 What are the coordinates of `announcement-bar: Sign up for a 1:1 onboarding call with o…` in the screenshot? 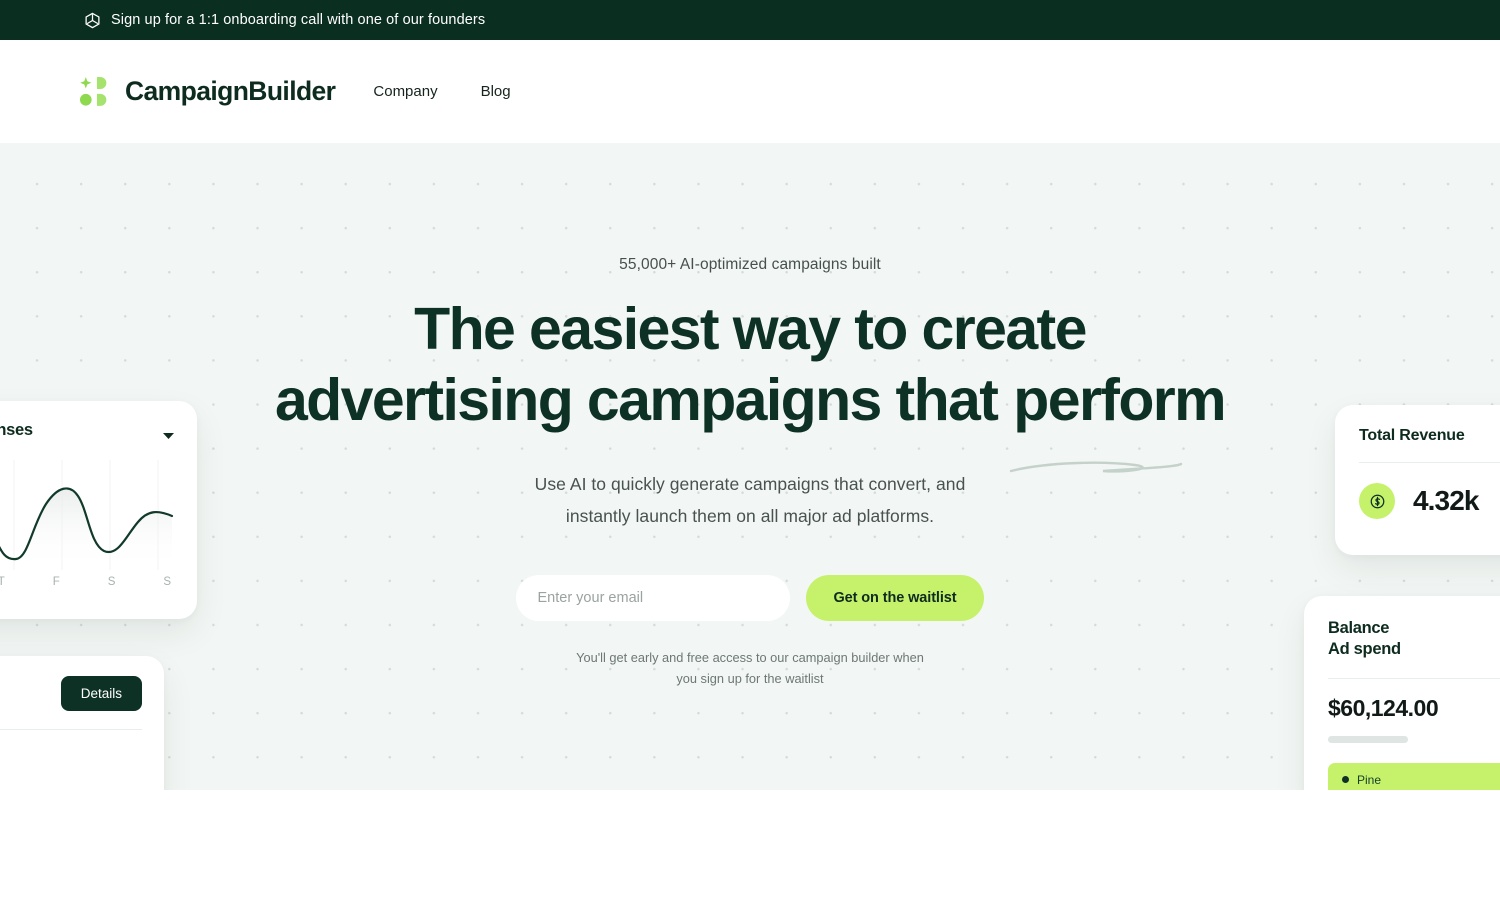 It's located at (750, 20).